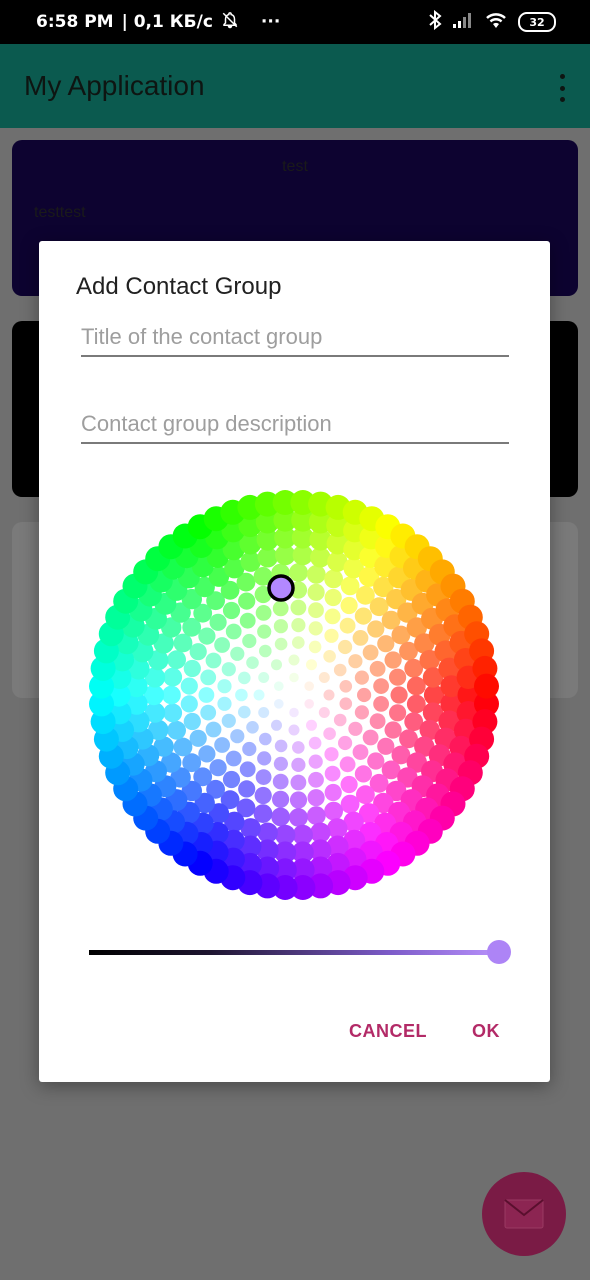 This screenshot has height=1280, width=590. What do you see at coordinates (295, 425) in the screenshot?
I see `group-description-input` at bounding box center [295, 425].